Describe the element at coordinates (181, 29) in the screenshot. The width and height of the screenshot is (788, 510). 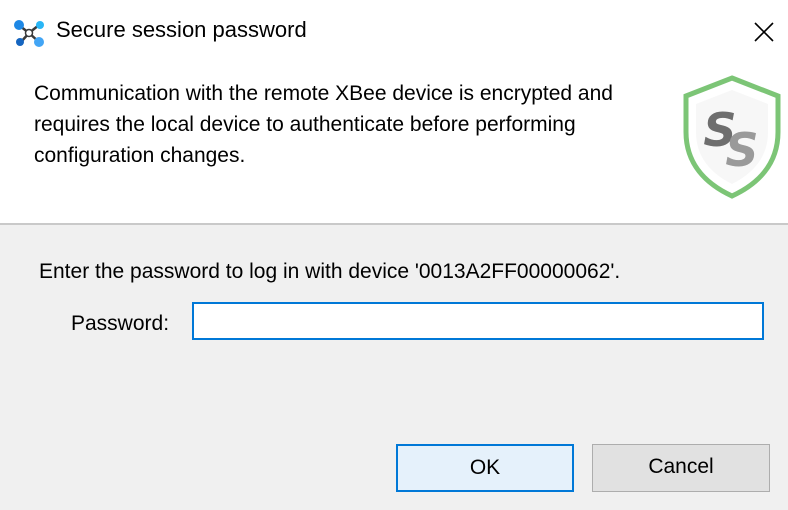
I see `window-title: Secure session password` at that location.